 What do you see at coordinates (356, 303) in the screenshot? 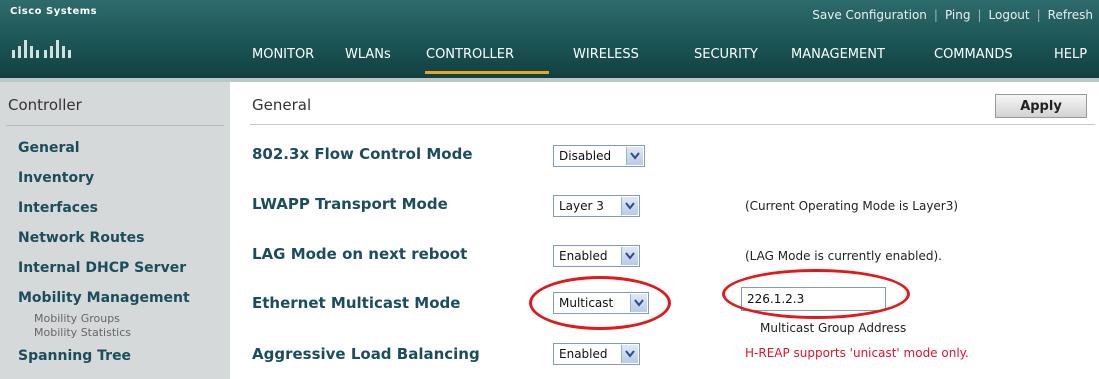
I see `ethernet-multicast-label: Ethernet Multicast Mode` at bounding box center [356, 303].